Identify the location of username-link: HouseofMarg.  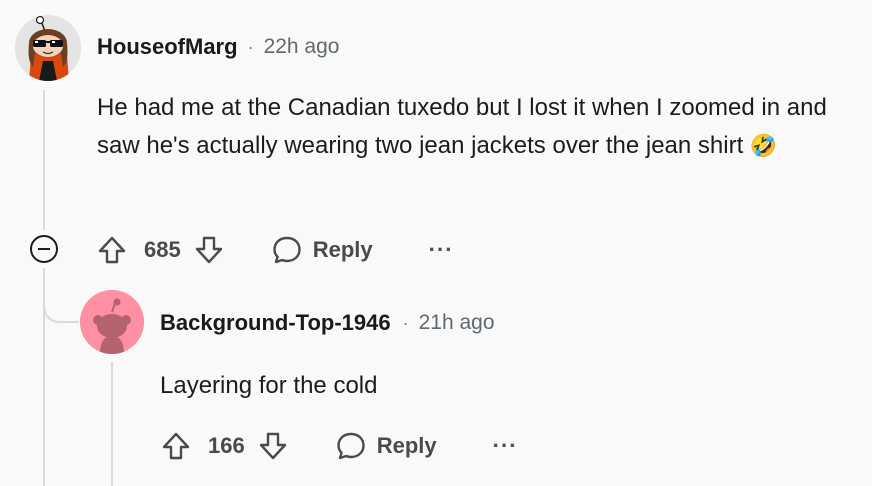
(167, 47).